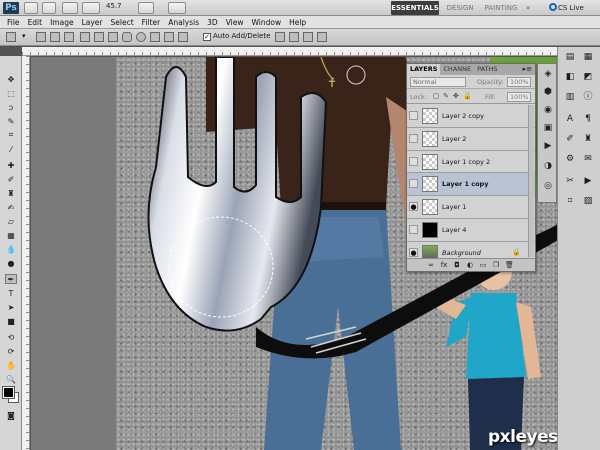 The width and height of the screenshot is (600, 450). Describe the element at coordinates (548, 146) in the screenshot. I see `actions-panel-icon: ▶` at that location.